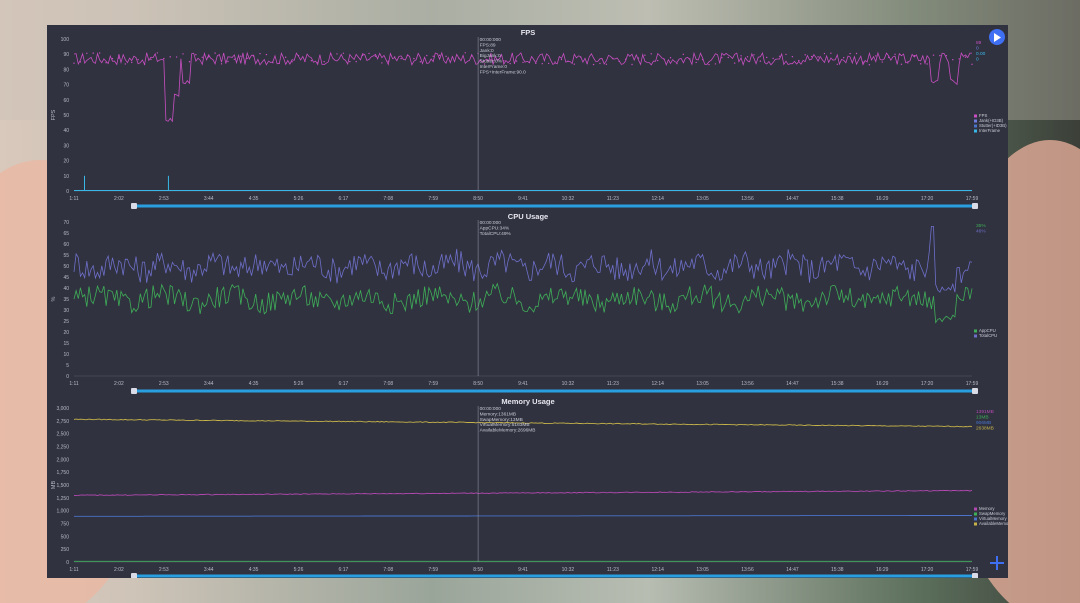 This screenshot has height=603, width=1080. Describe the element at coordinates (702, 384) in the screenshot. I see `x-tick-label: 13:05` at that location.